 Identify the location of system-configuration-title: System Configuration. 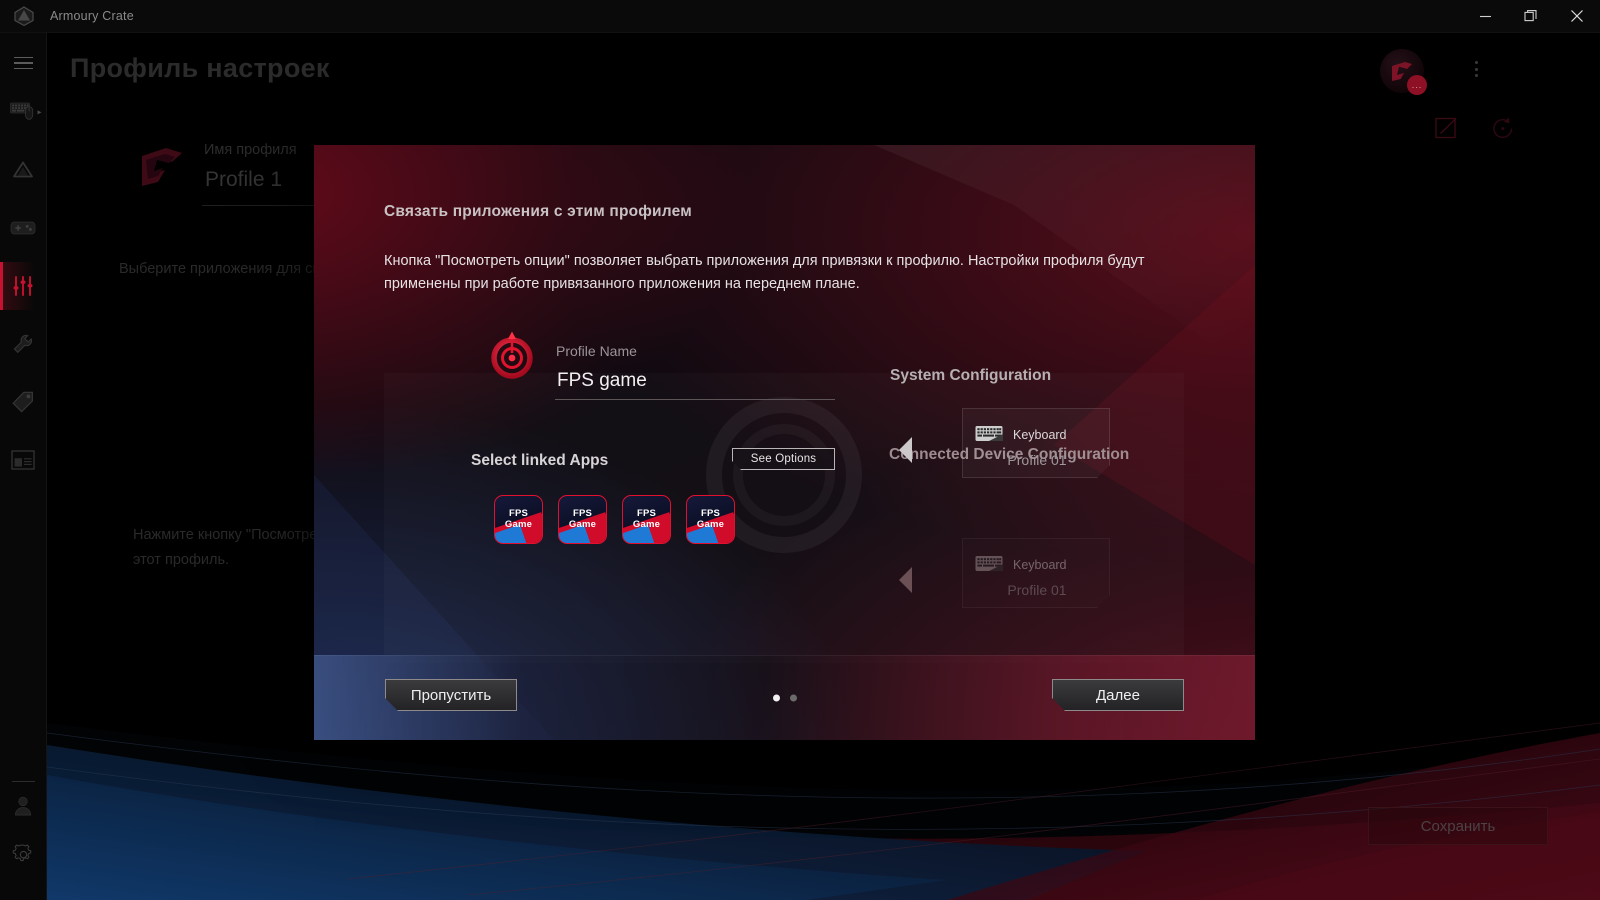
(971, 375).